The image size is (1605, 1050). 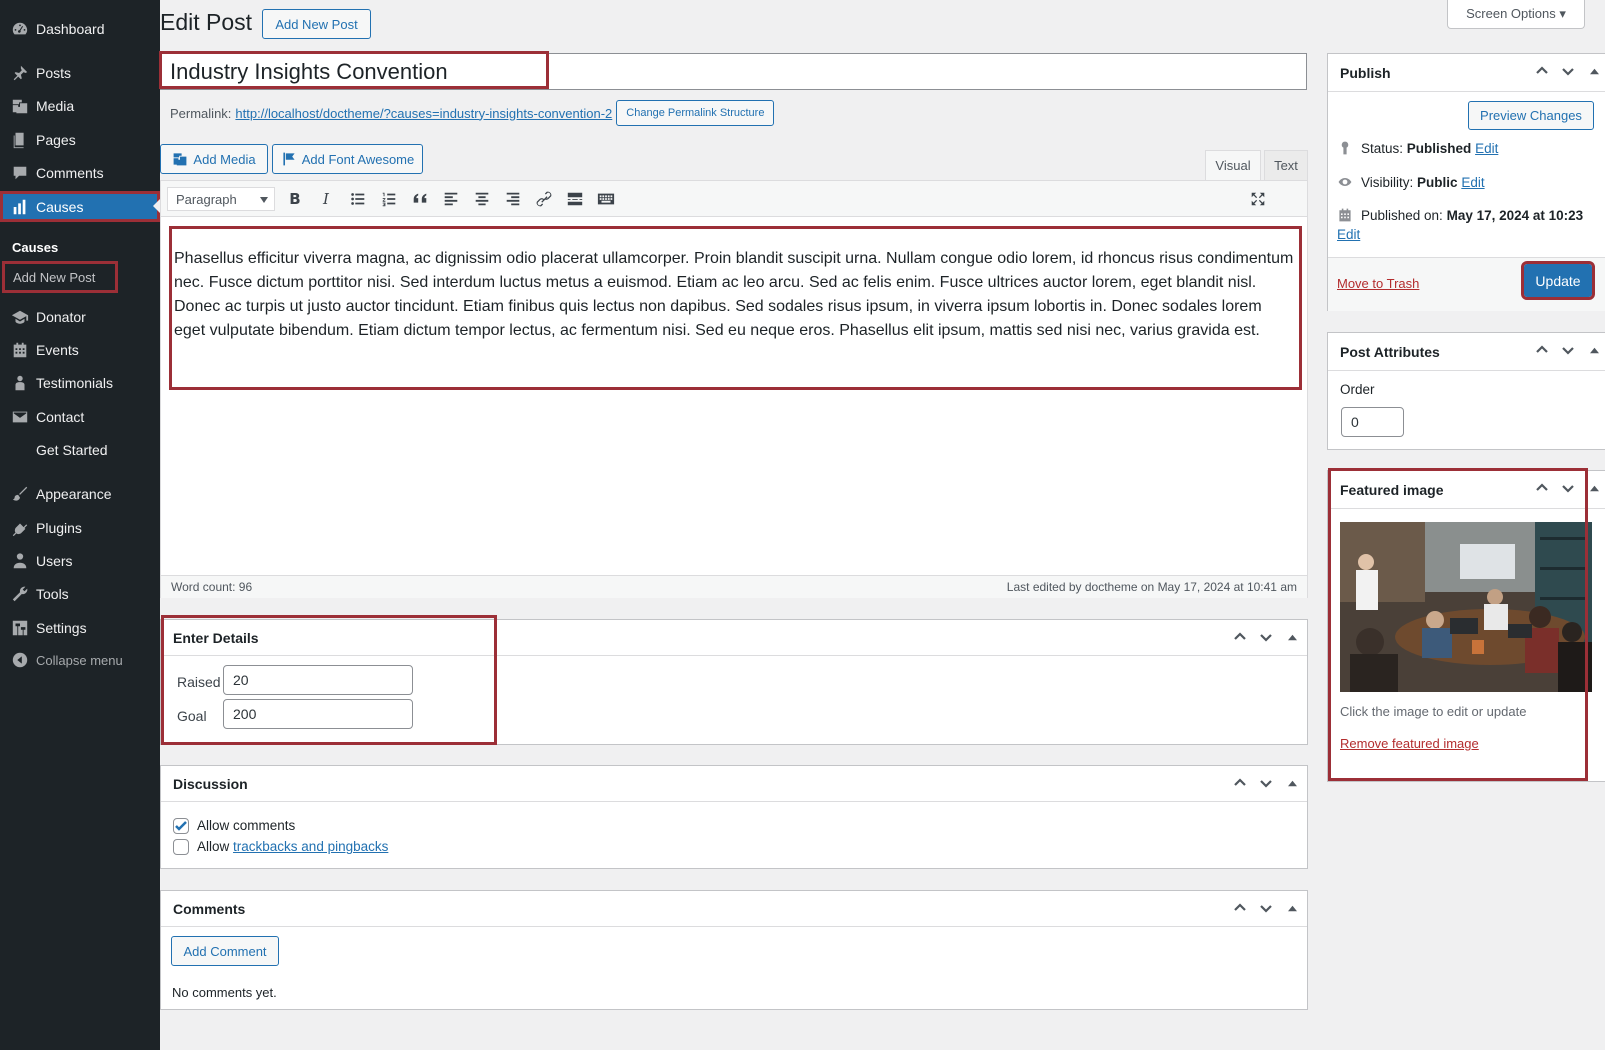 I want to click on screen-options-button: Screen Options ▾, so click(x=1516, y=14).